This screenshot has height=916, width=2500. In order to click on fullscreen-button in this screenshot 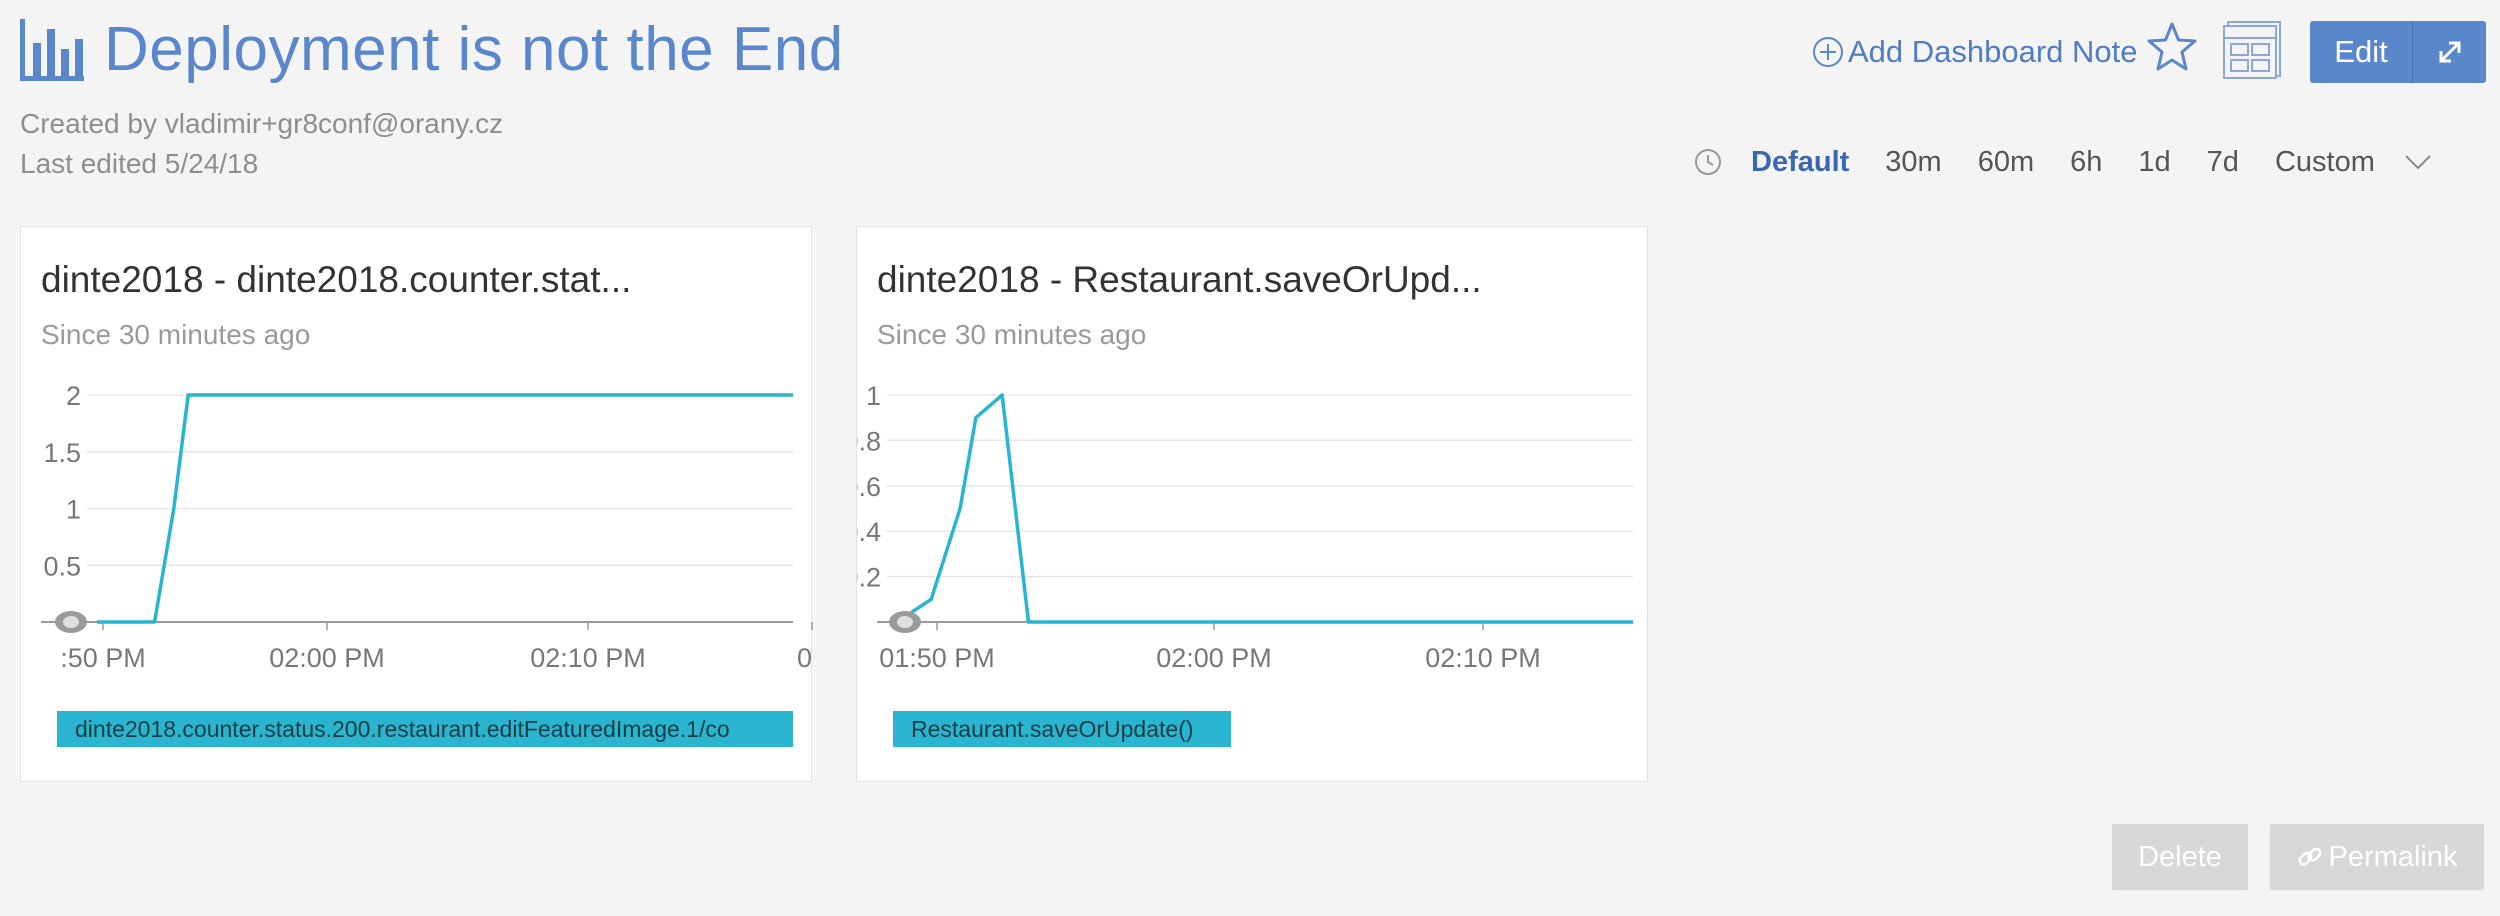, I will do `click(2449, 52)`.